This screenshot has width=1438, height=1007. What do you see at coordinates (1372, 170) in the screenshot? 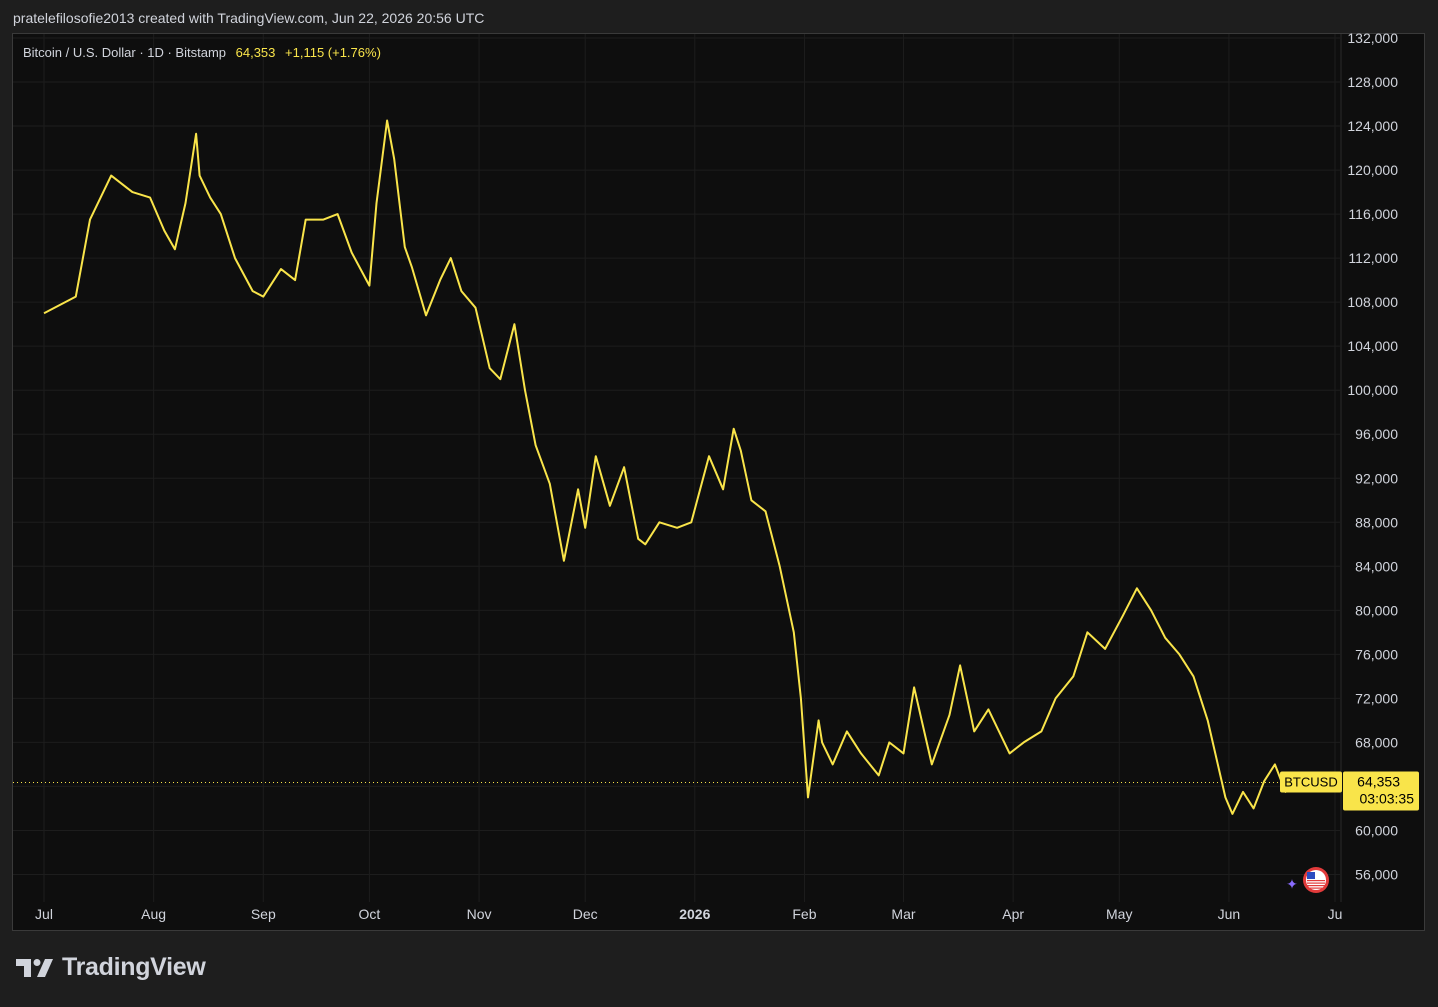
I see `y-axis-tick-label: 120,000` at bounding box center [1372, 170].